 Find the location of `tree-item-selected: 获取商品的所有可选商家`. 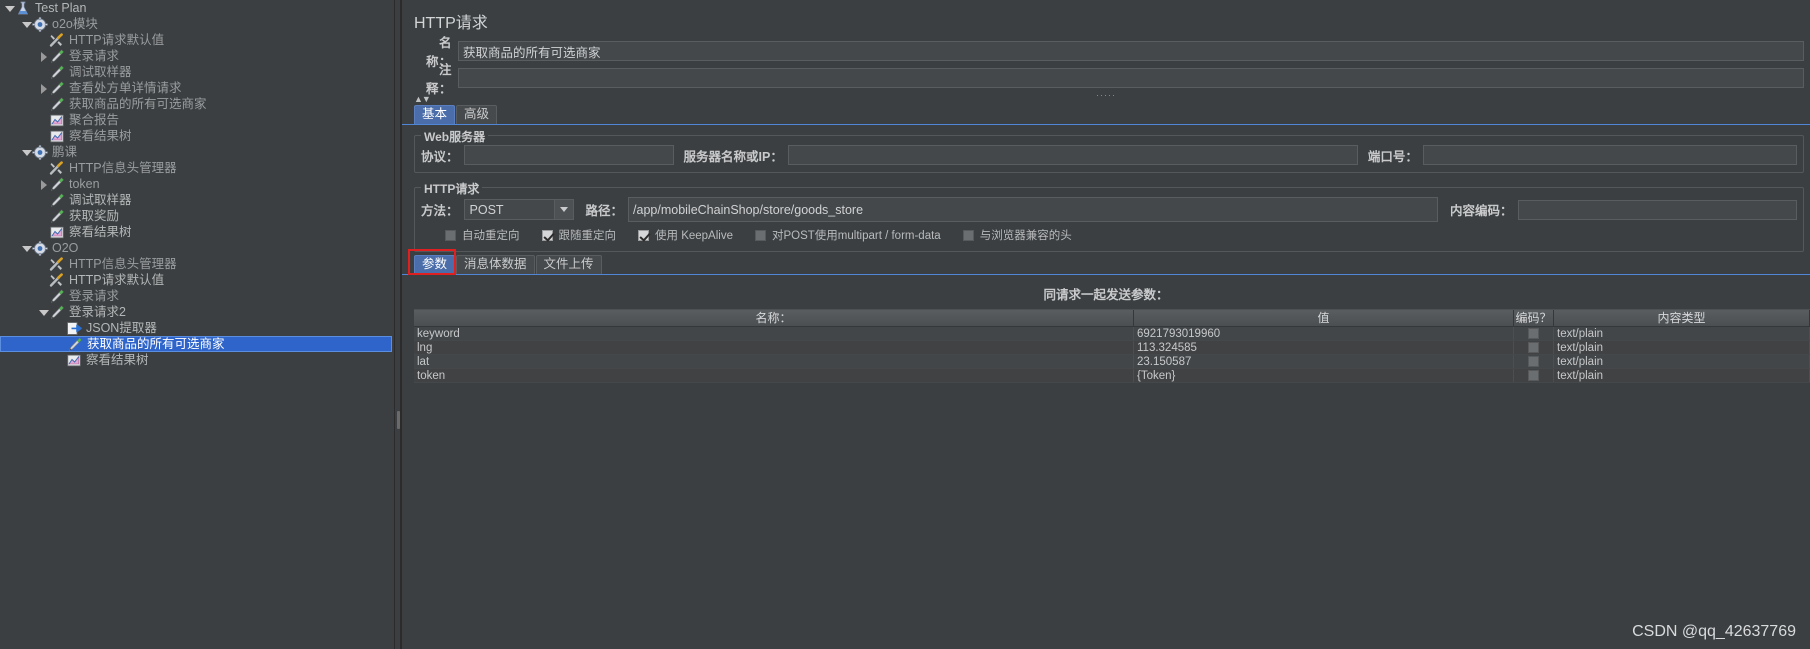

tree-item-selected: 获取商品的所有可选商家 is located at coordinates (196, 344).